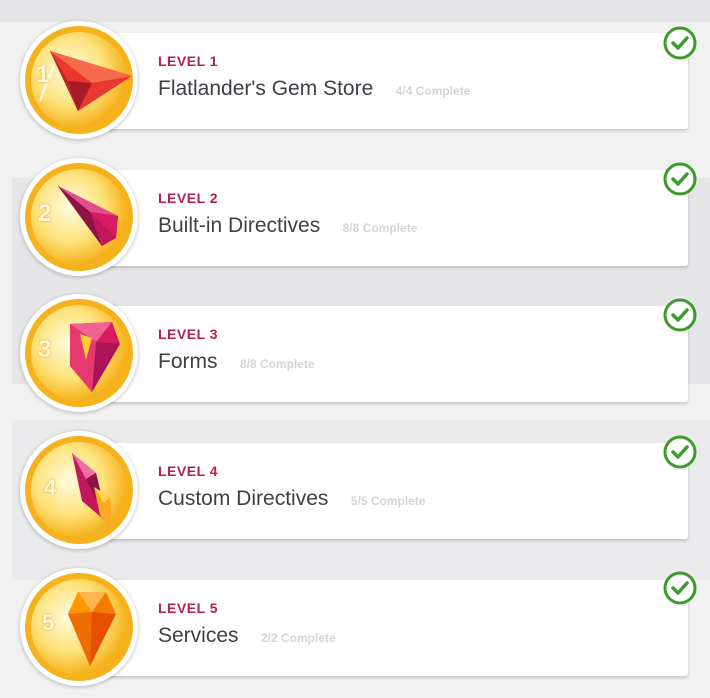 This screenshot has width=710, height=698. What do you see at coordinates (79, 353) in the screenshot?
I see `level-badge: 3` at bounding box center [79, 353].